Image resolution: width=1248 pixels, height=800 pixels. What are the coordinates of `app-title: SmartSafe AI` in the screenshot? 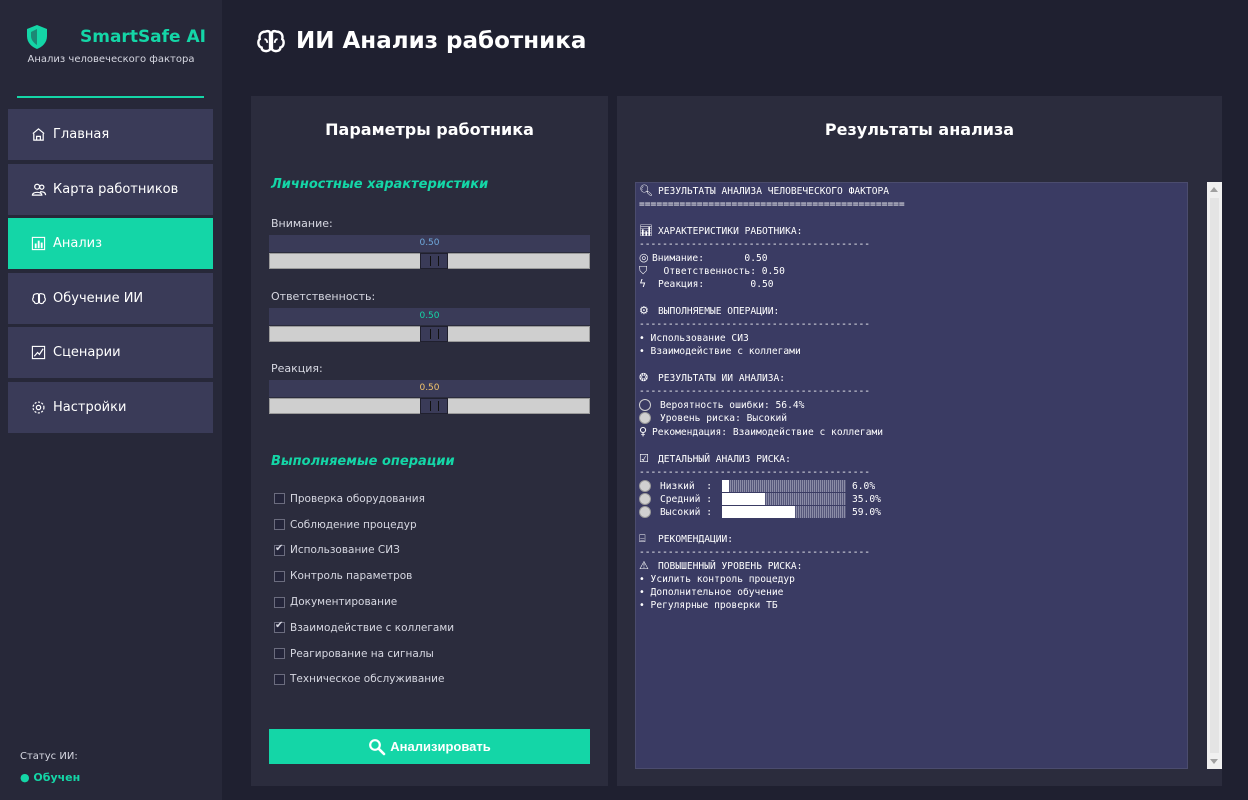 It's located at (143, 37).